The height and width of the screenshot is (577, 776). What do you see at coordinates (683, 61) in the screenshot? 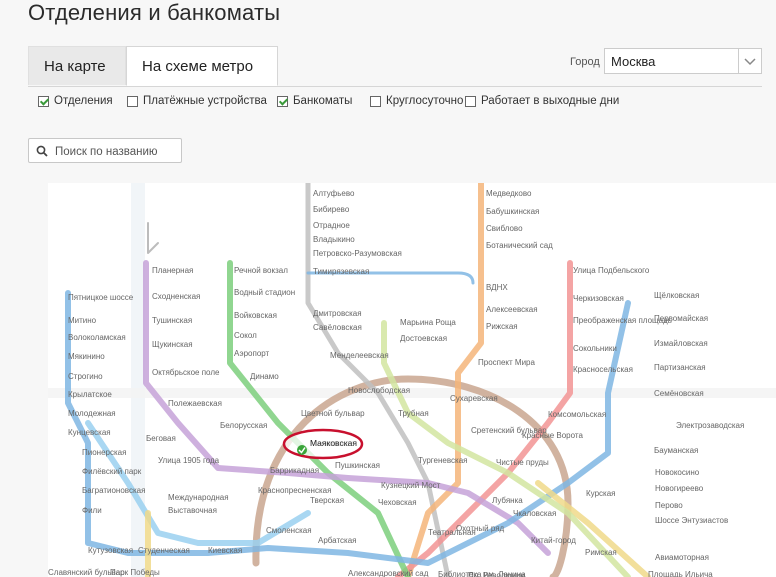
I see `city-select: Москва` at bounding box center [683, 61].